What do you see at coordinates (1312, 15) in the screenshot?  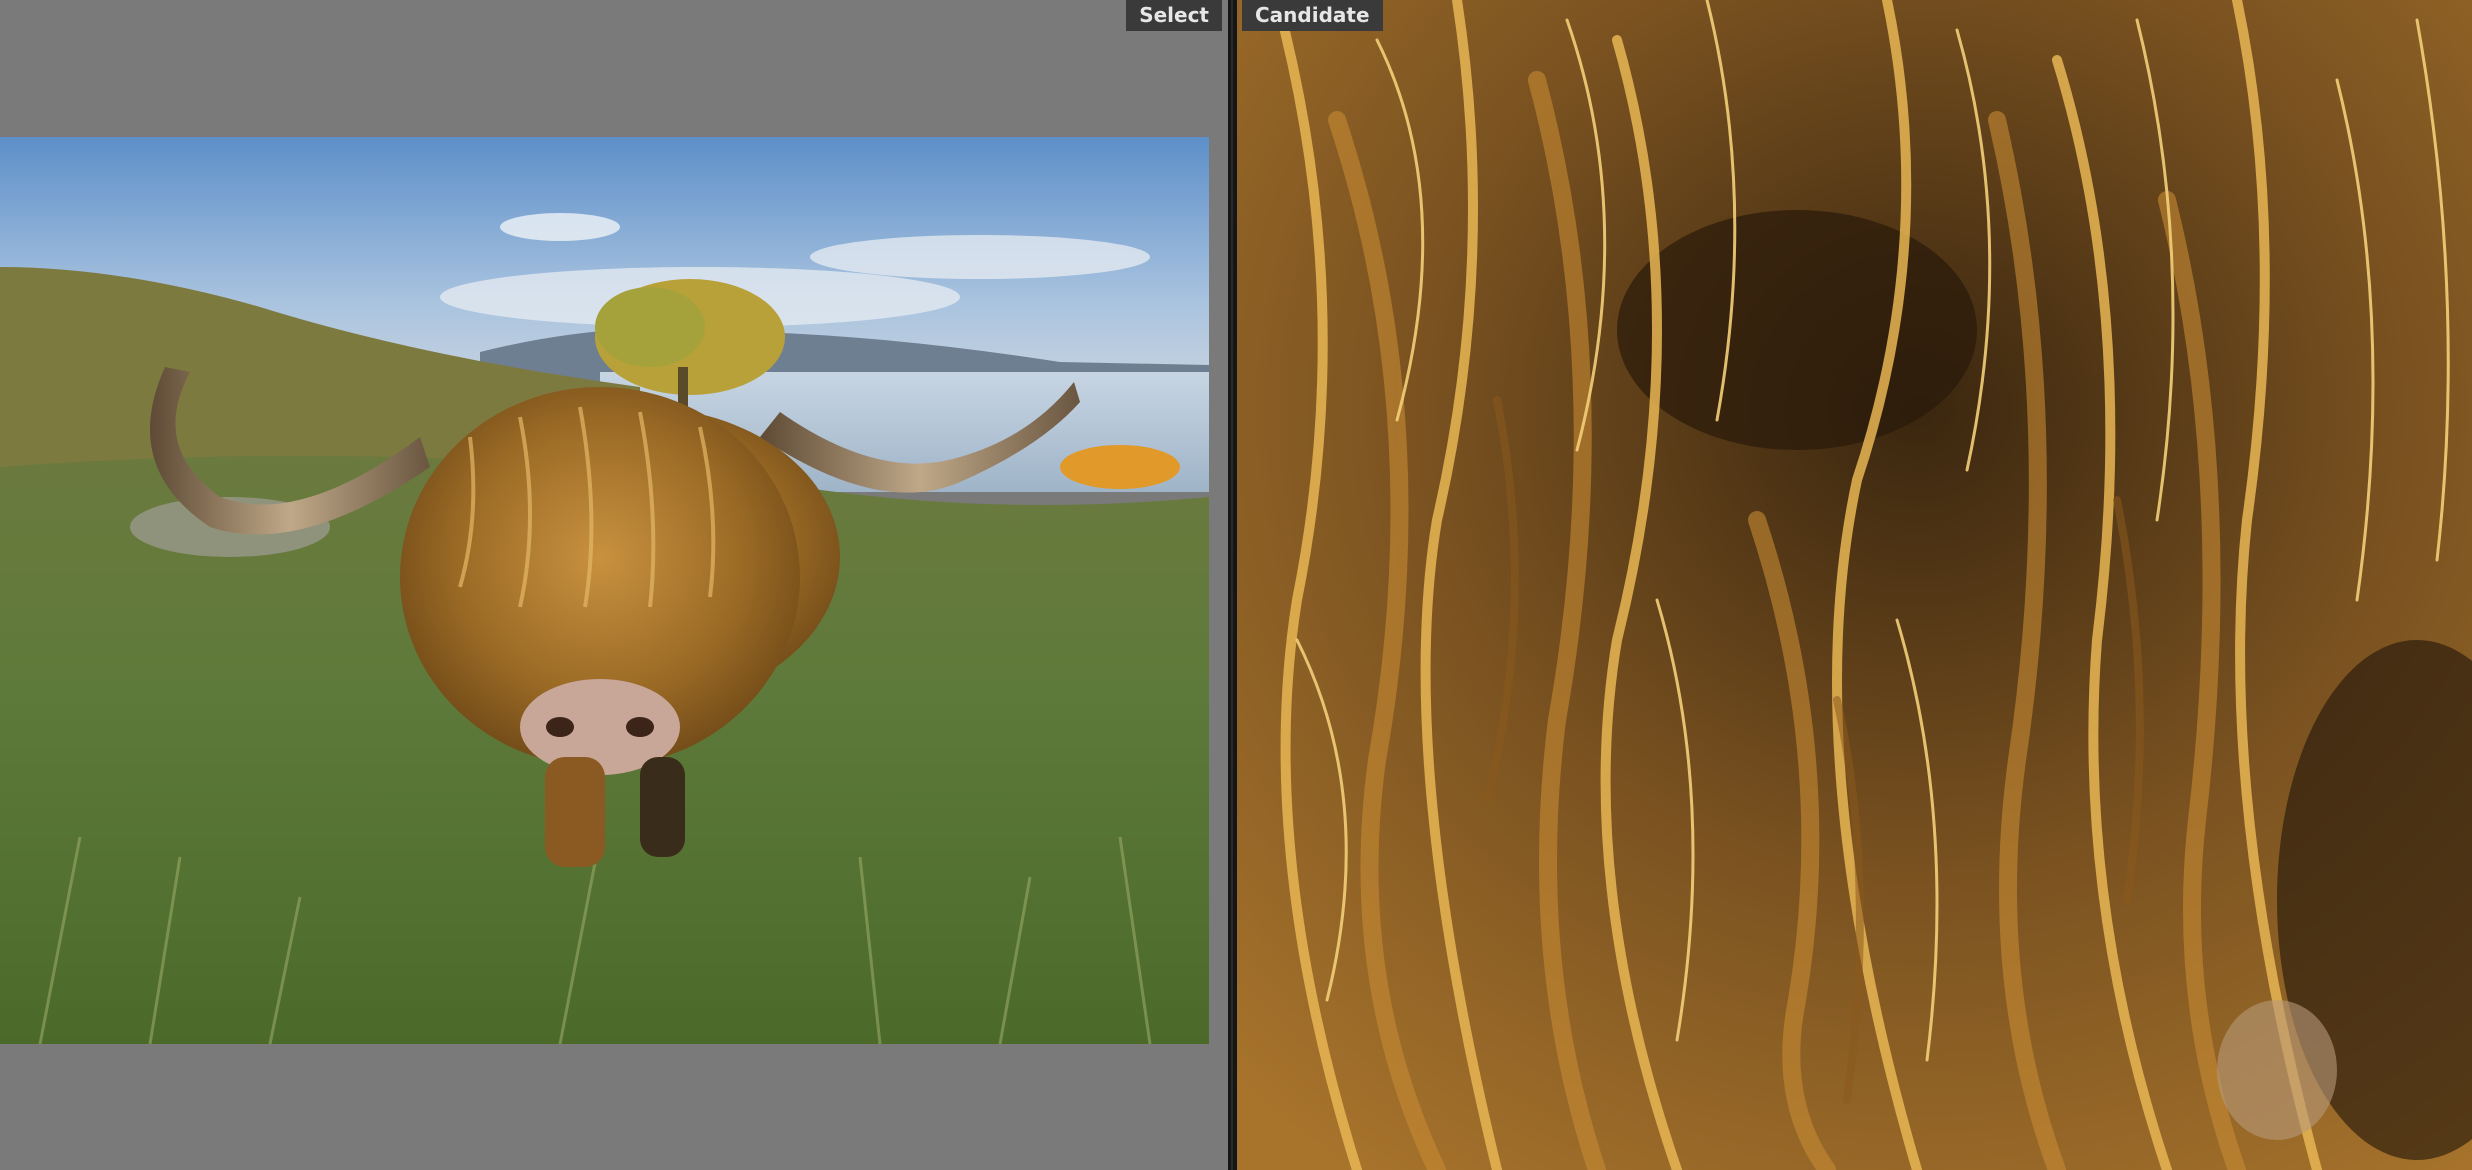 I see `candidate-label: Candidate` at bounding box center [1312, 15].